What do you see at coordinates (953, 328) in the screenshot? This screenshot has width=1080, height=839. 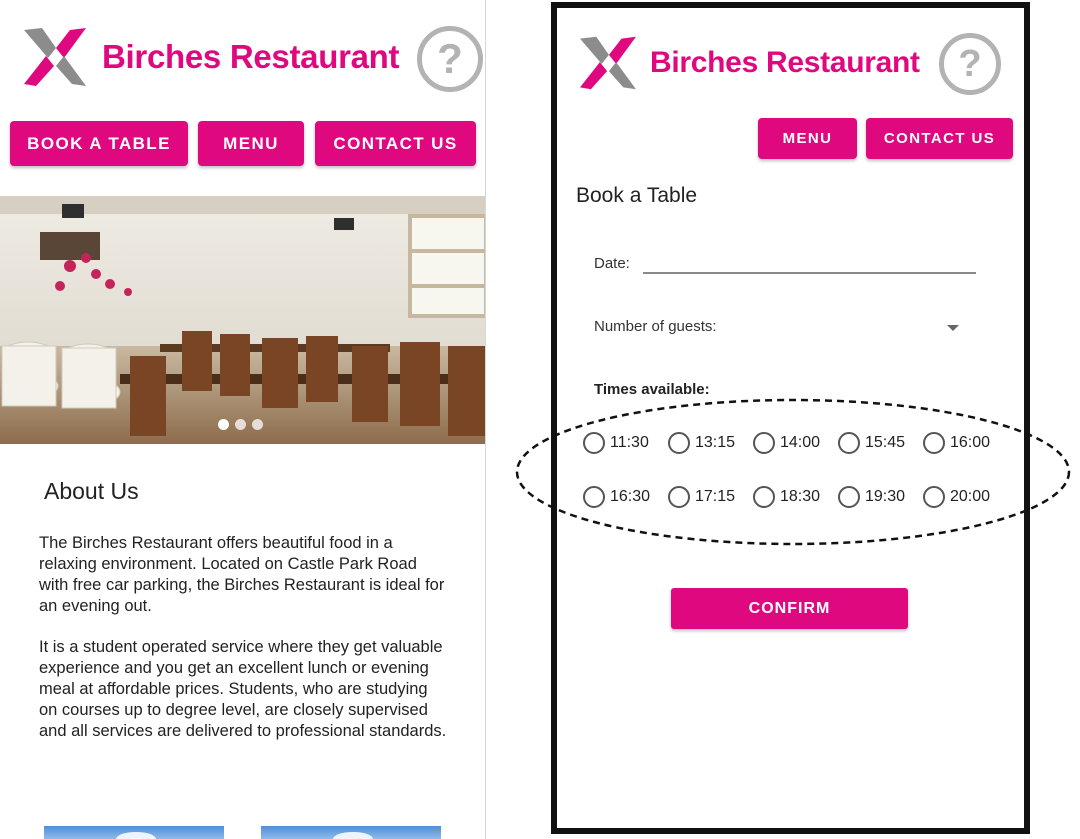 I see `dropdown-arrow-icon` at bounding box center [953, 328].